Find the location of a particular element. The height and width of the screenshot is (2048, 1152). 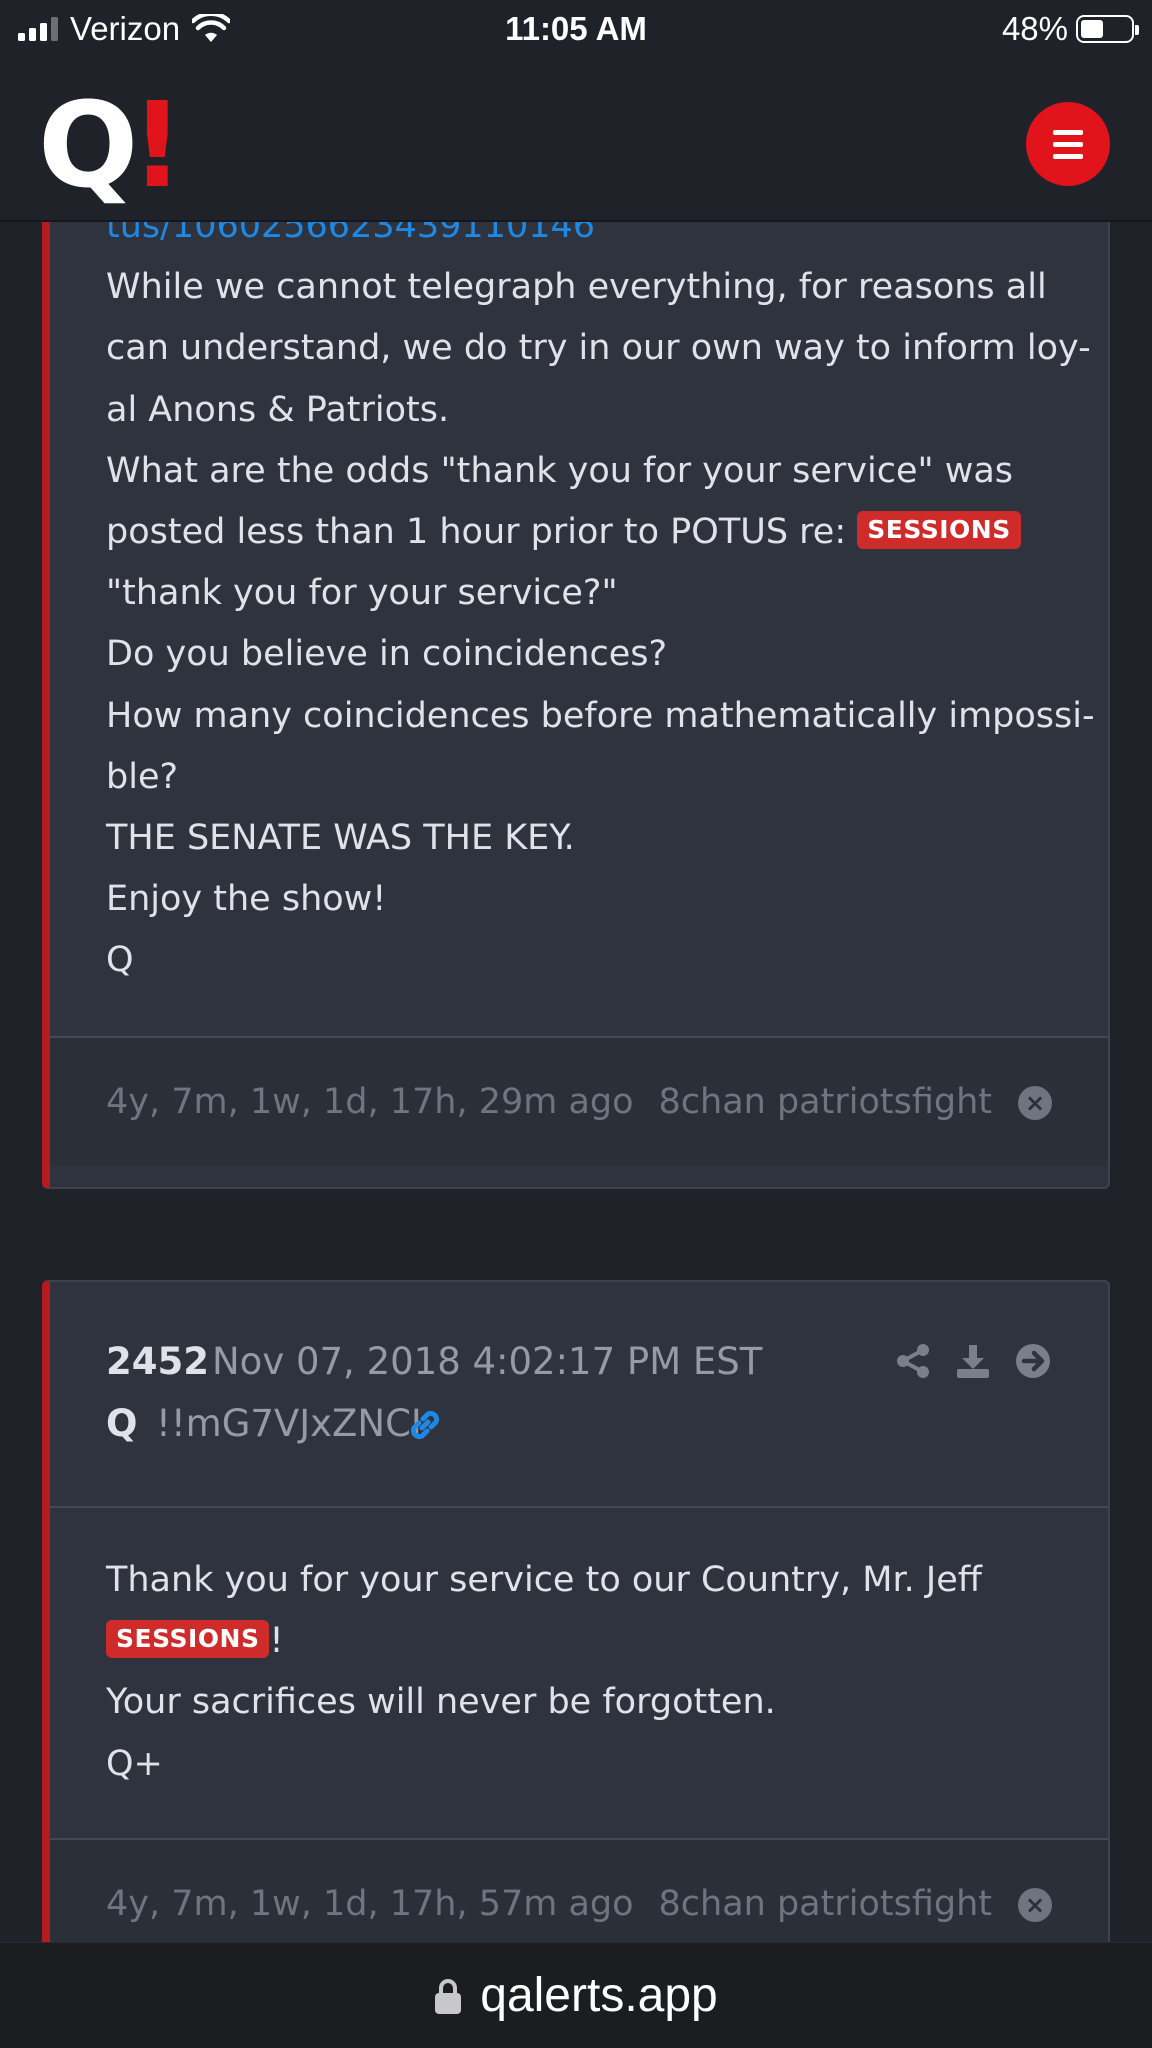

post-text-line: Do you believe in coincidences? is located at coordinates (387, 654).